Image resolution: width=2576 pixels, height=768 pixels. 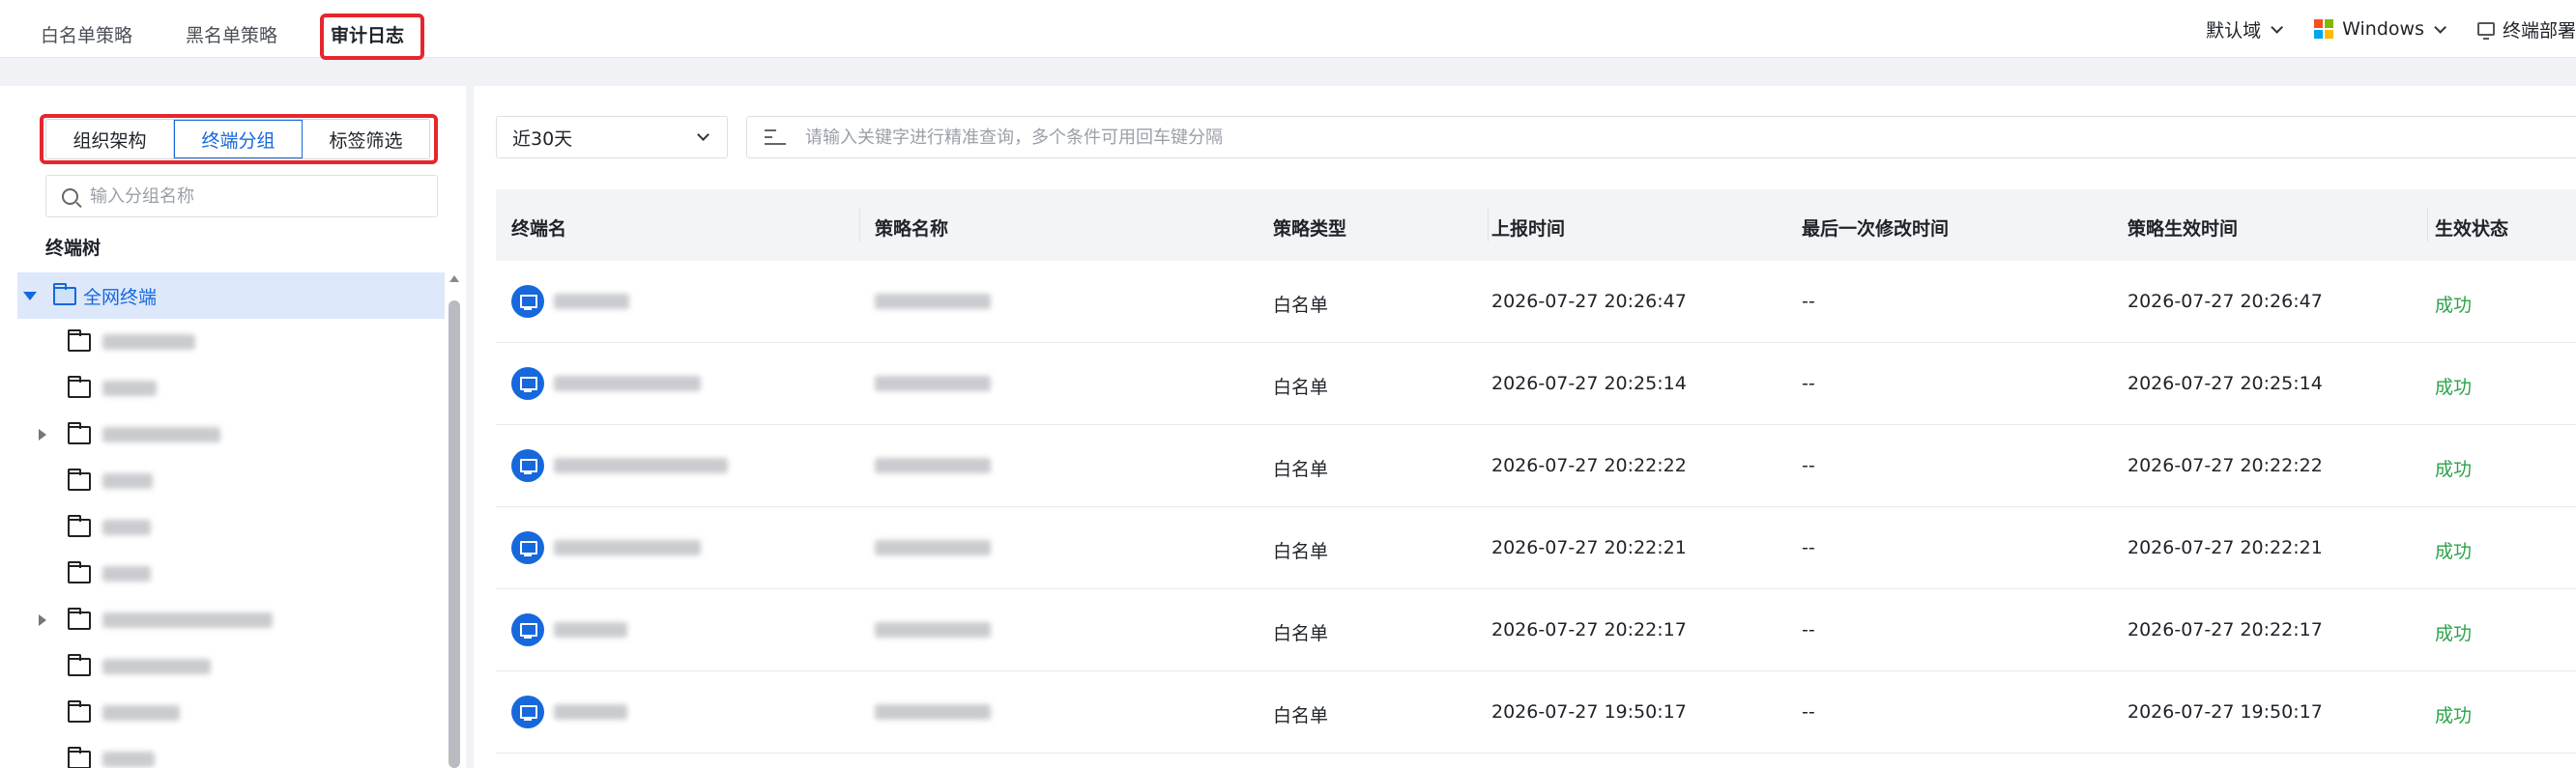 What do you see at coordinates (2234, 30) in the screenshot?
I see `domain-label: 默认域` at bounding box center [2234, 30].